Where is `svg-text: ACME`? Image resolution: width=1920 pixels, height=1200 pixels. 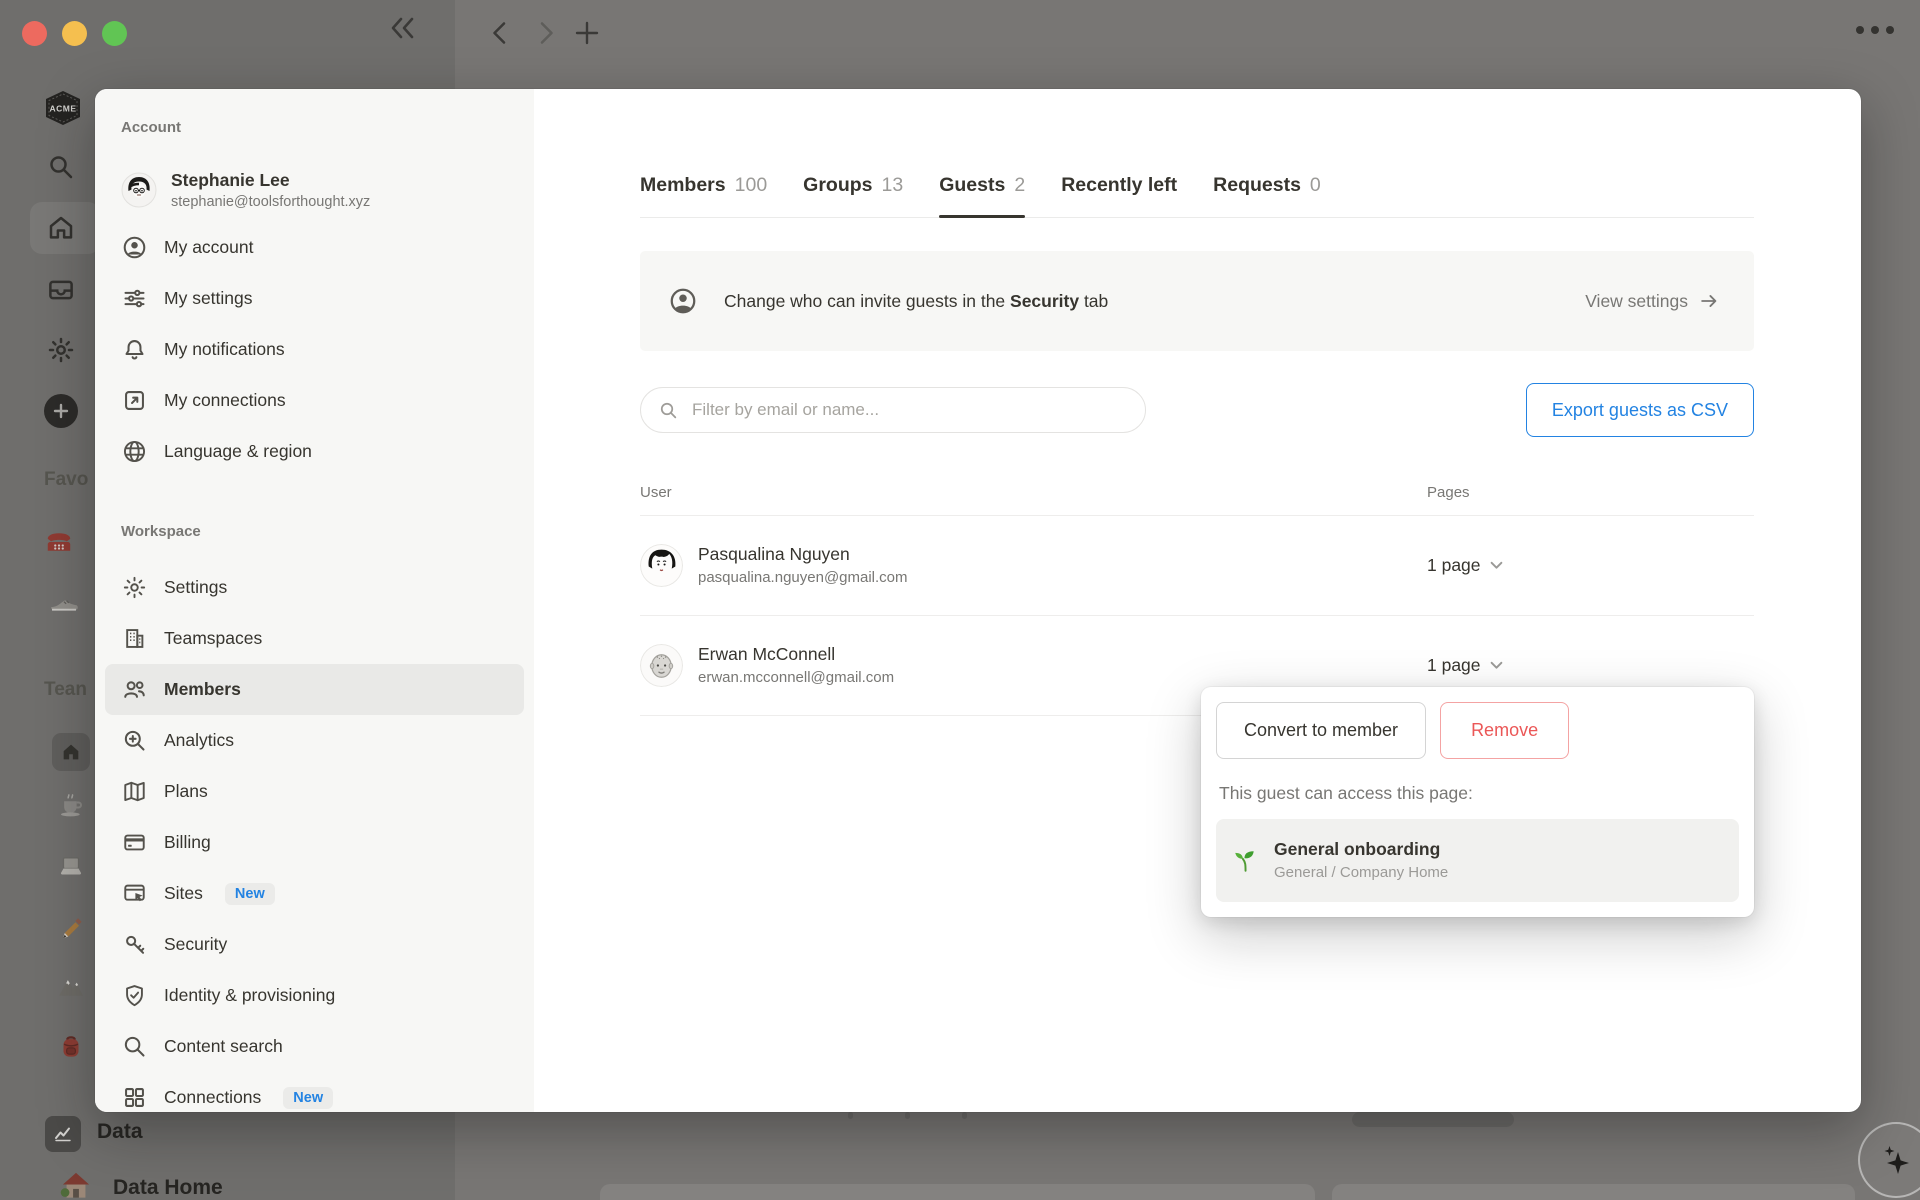 svg-text: ACME is located at coordinates (62, 109).